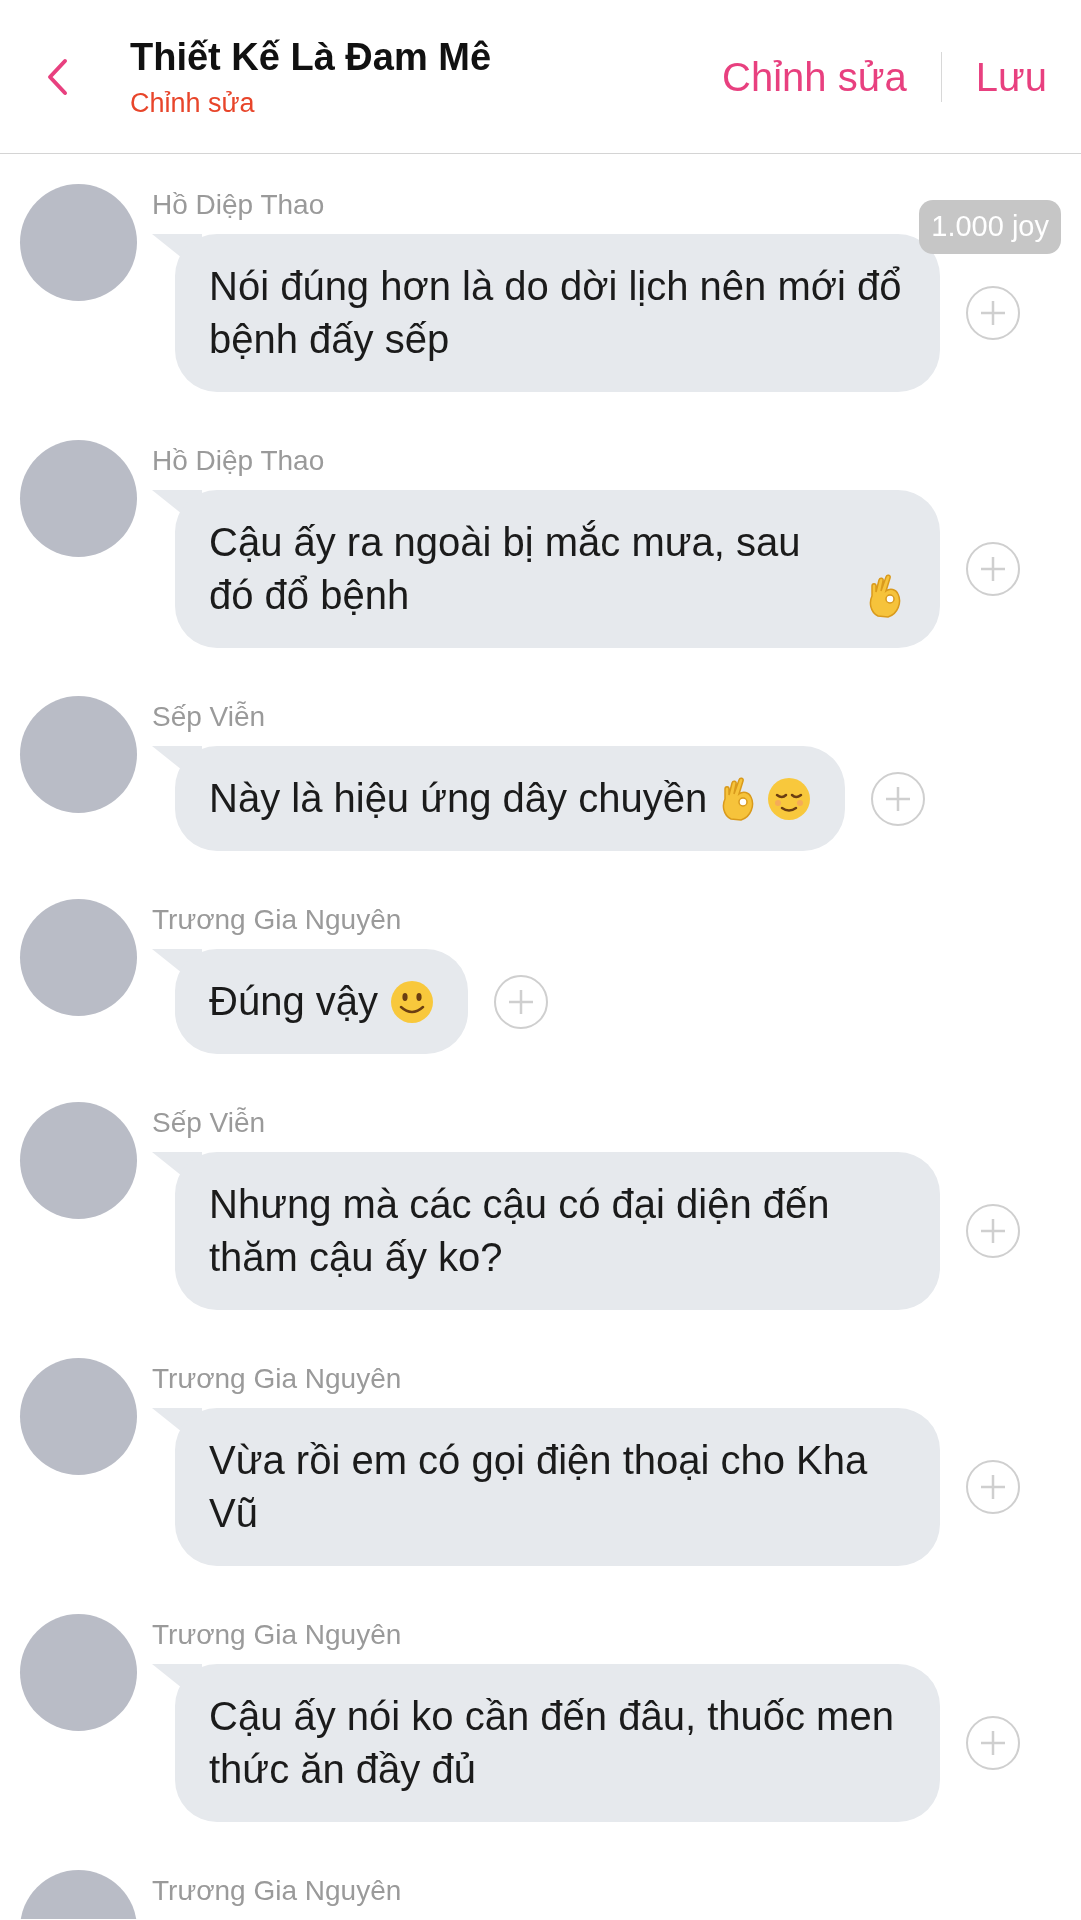  What do you see at coordinates (505, 569) in the screenshot?
I see `message-text: Cậu ấy ra ngoài bị mắc mưa, sau đó đổ bệnh` at bounding box center [505, 569].